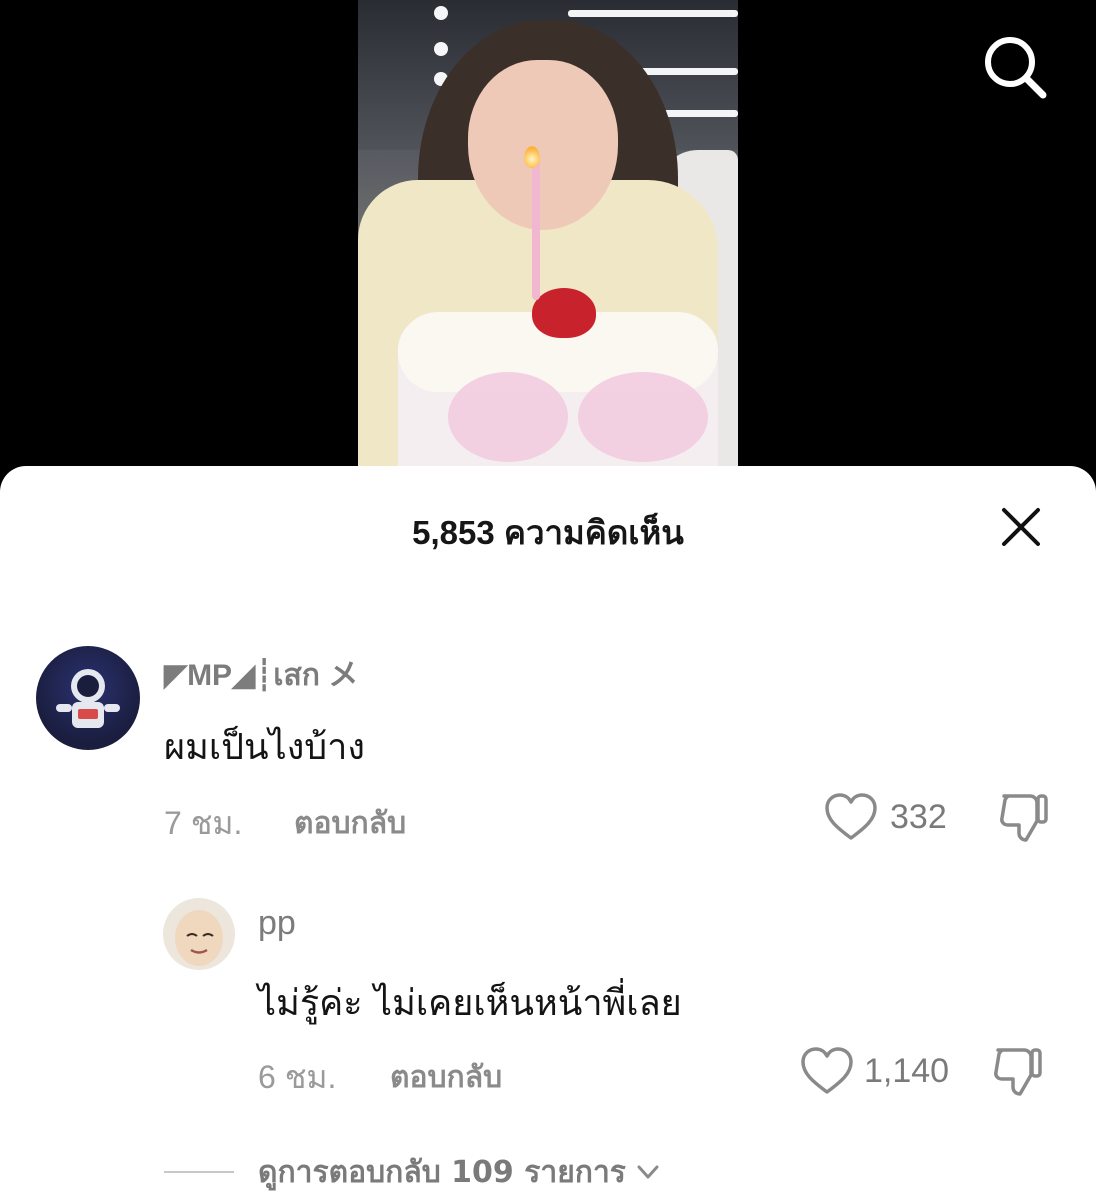 This screenshot has width=1096, height=1200. I want to click on comment-username: pp, so click(277, 923).